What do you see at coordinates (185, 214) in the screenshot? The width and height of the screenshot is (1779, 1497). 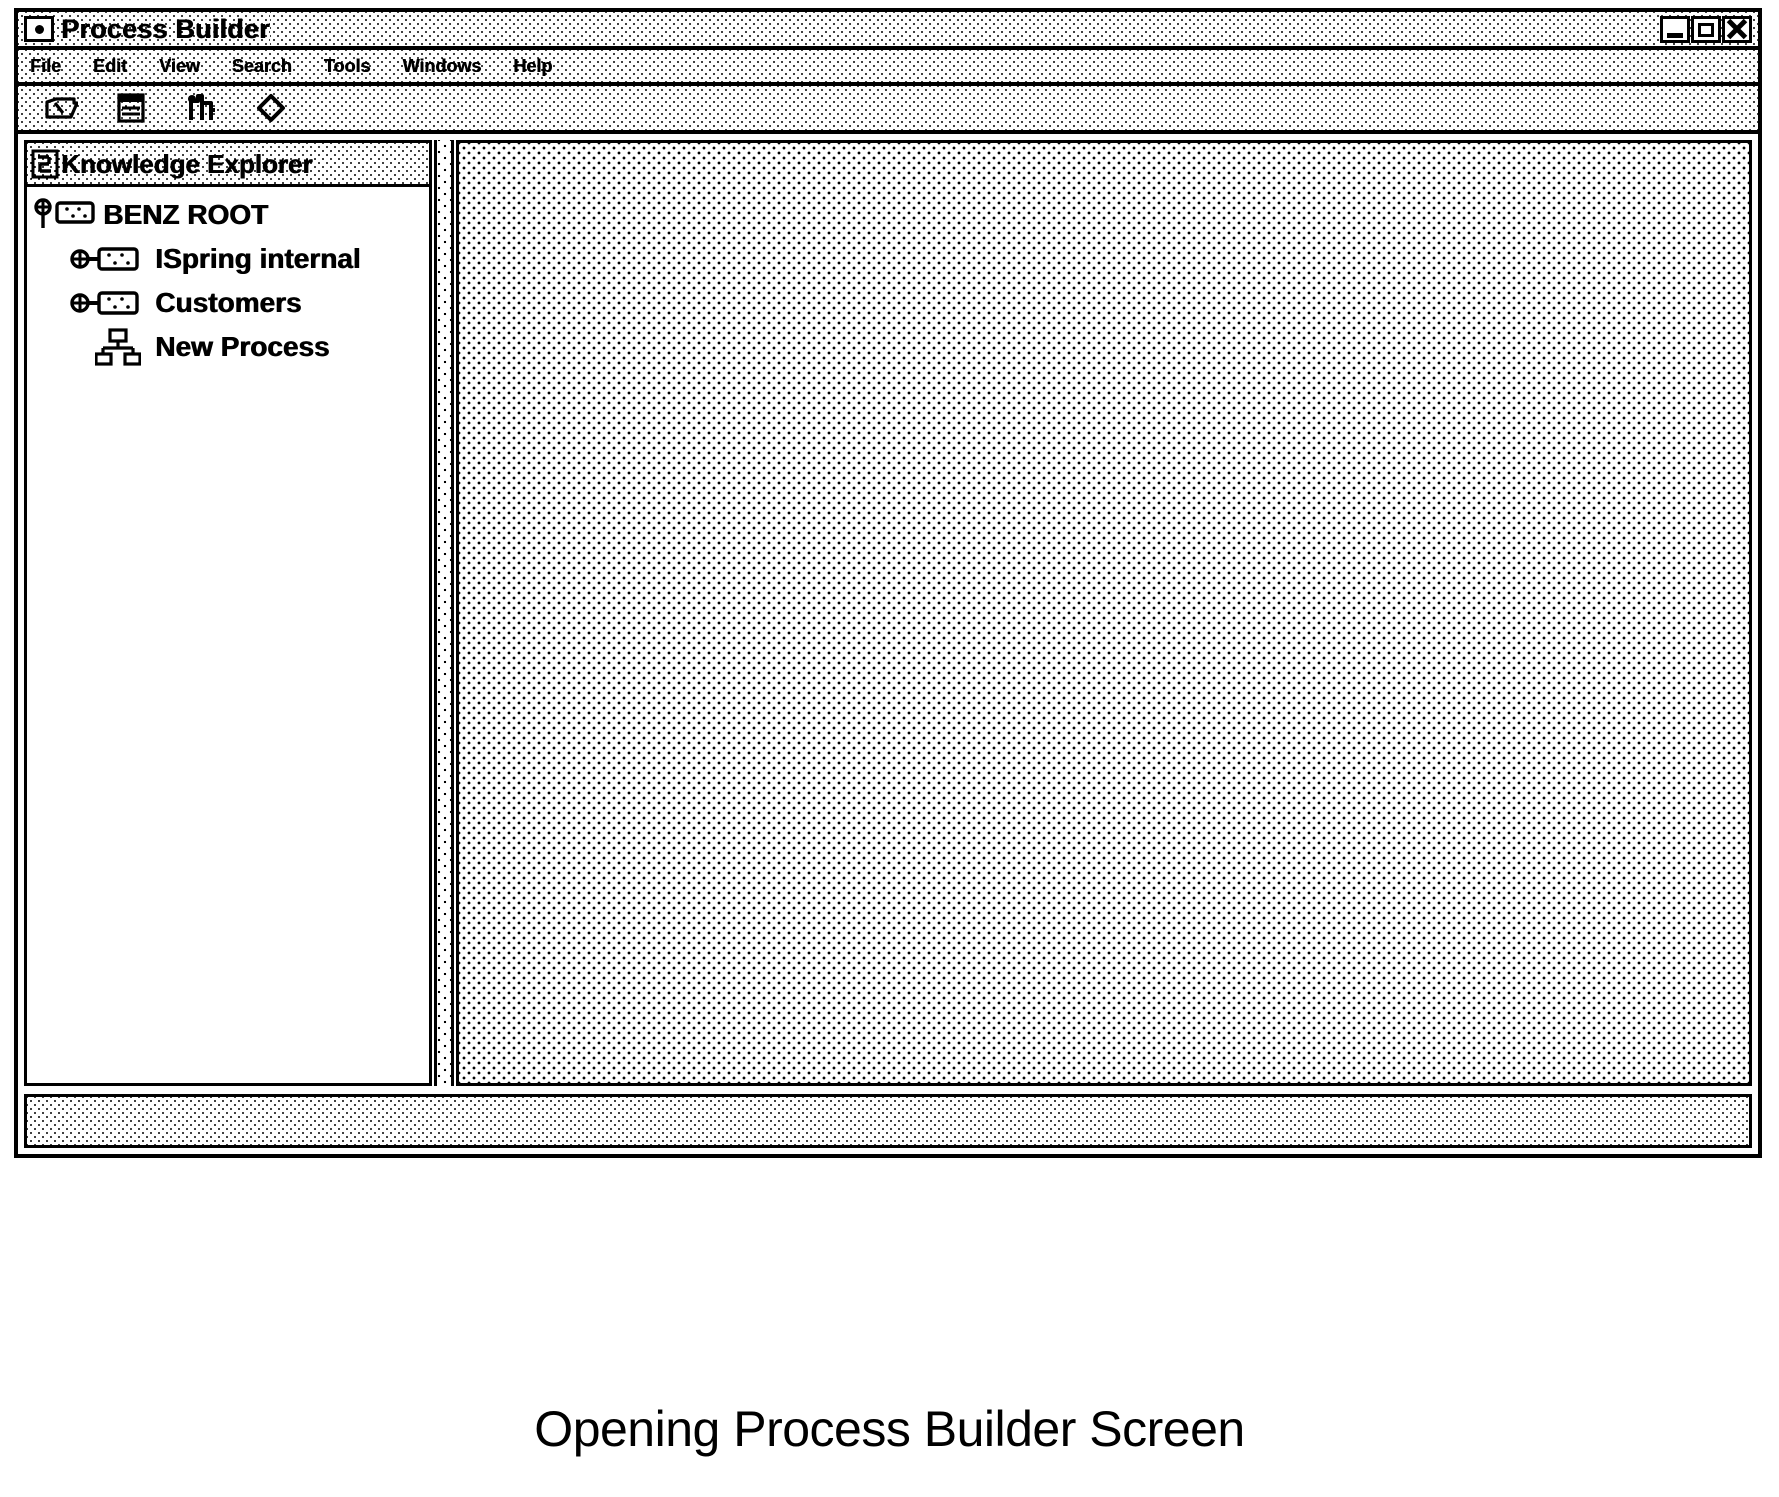 I see `tree-item-label: BENZ ROOT` at bounding box center [185, 214].